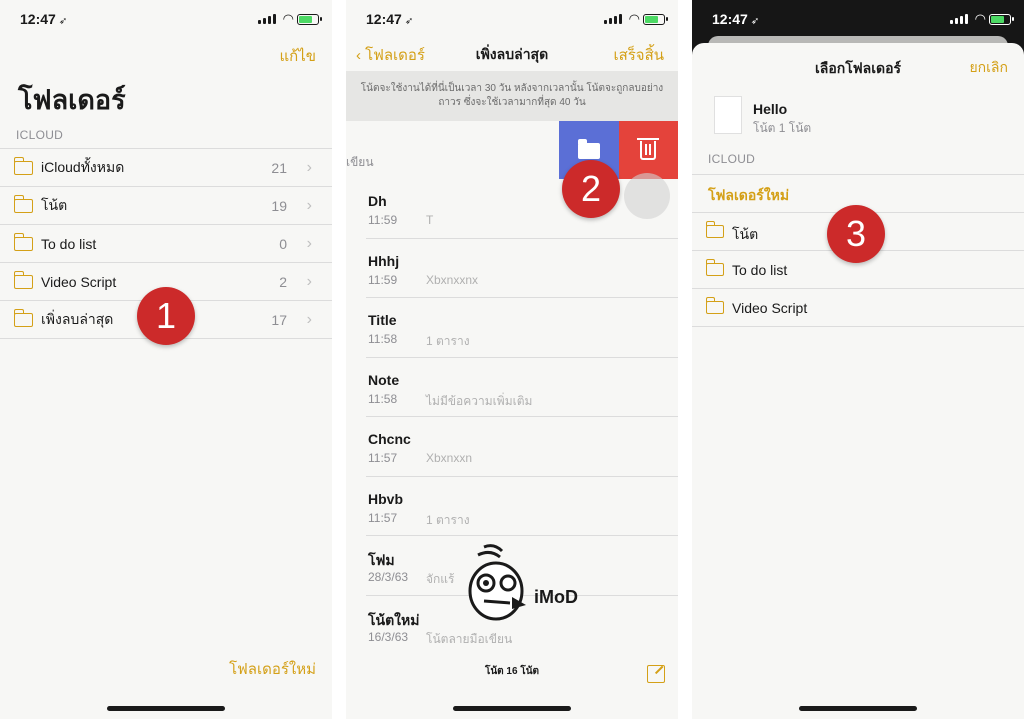  Describe the element at coordinates (522, 506) in the screenshot. I see `note-row: Hbvb 11:57 1 ตาราง` at that location.